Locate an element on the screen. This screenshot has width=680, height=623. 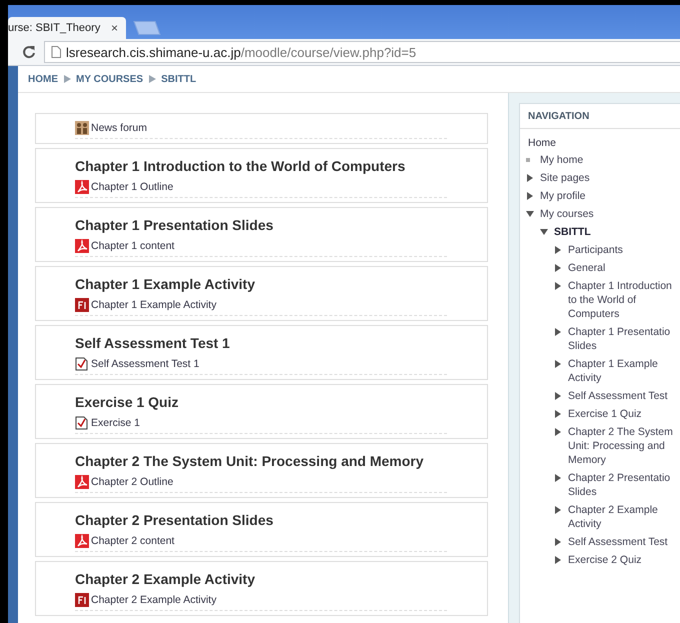
activity-link: Self Assessment Test 1 is located at coordinates (145, 364).